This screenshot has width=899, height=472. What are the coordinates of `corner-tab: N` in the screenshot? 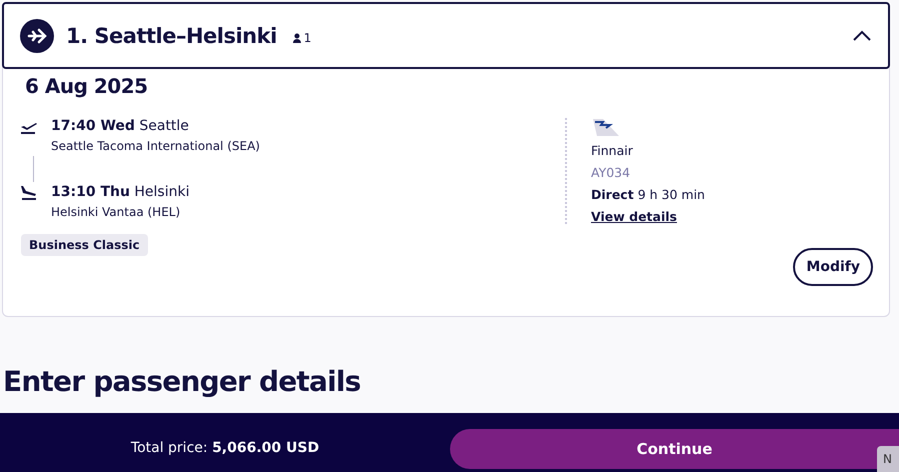 It's located at (888, 459).